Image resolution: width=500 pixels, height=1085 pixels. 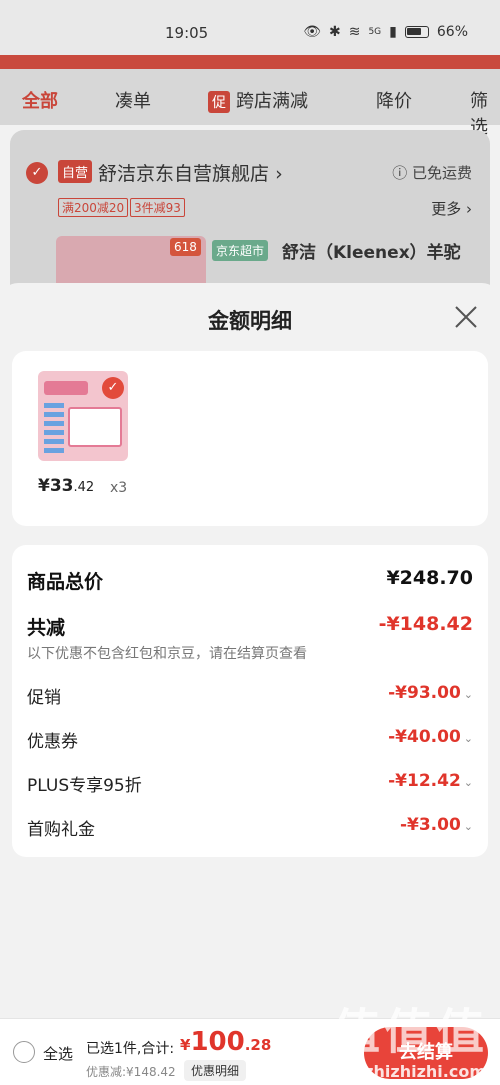 What do you see at coordinates (37, 173) in the screenshot?
I see `shop-check-icon: ✓` at bounding box center [37, 173].